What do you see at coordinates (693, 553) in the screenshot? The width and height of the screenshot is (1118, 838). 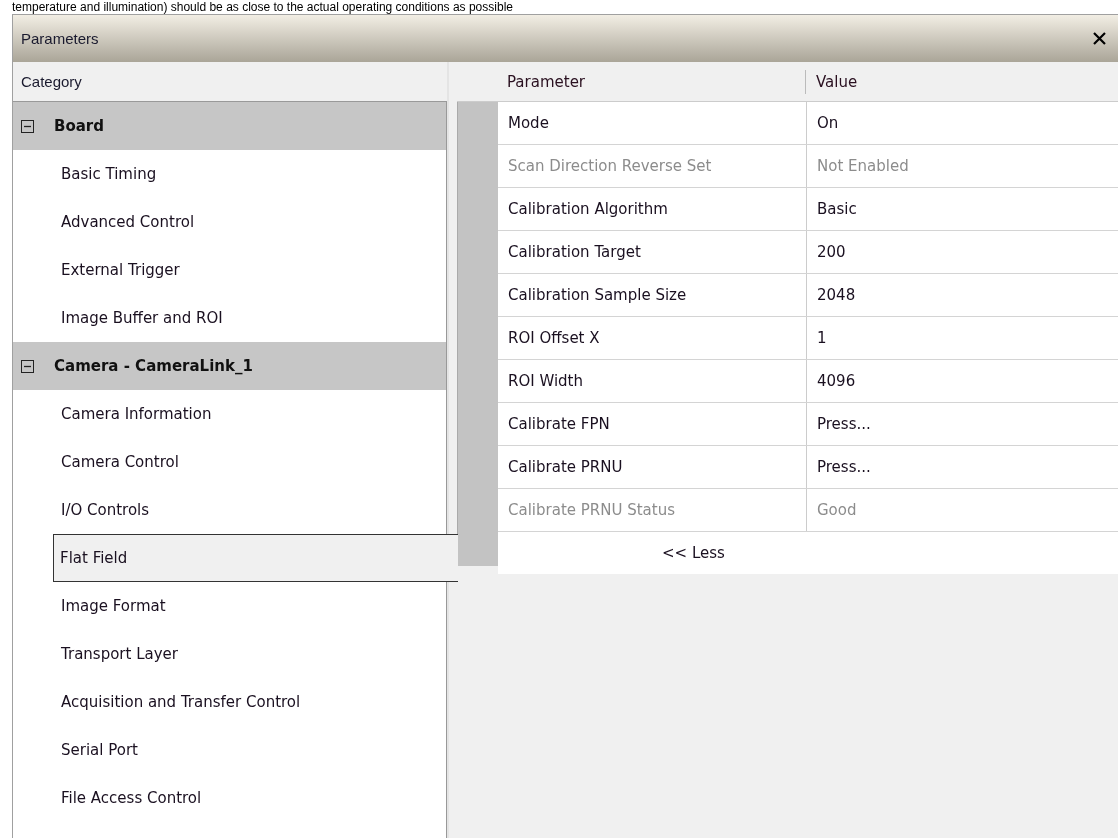 I see `less-button: << Less` at bounding box center [693, 553].